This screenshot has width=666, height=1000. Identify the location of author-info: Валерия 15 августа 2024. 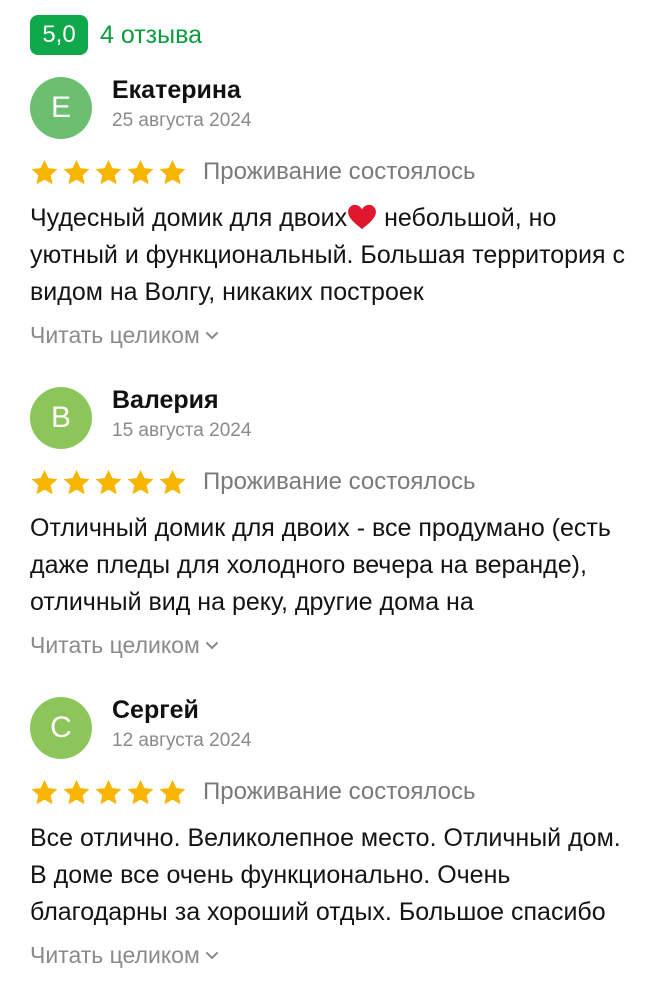
(181, 414).